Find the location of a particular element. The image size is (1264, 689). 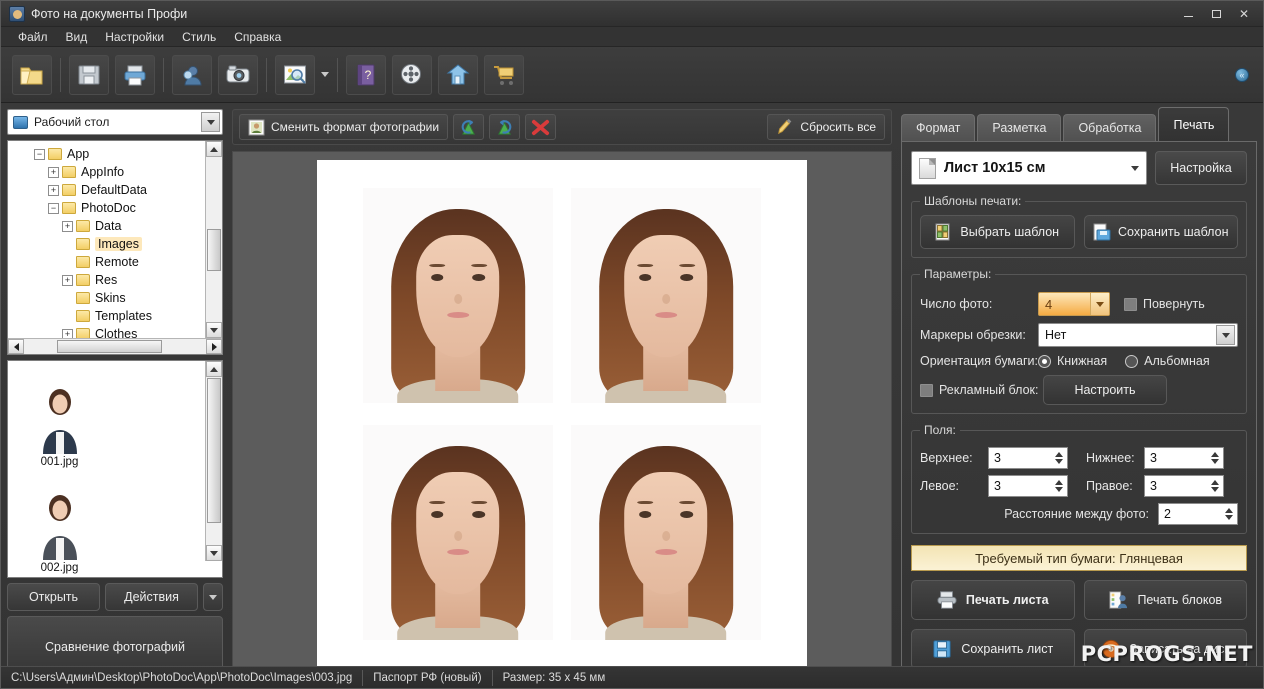

tree-horizontal-scrollbar is located at coordinates (115, 346).